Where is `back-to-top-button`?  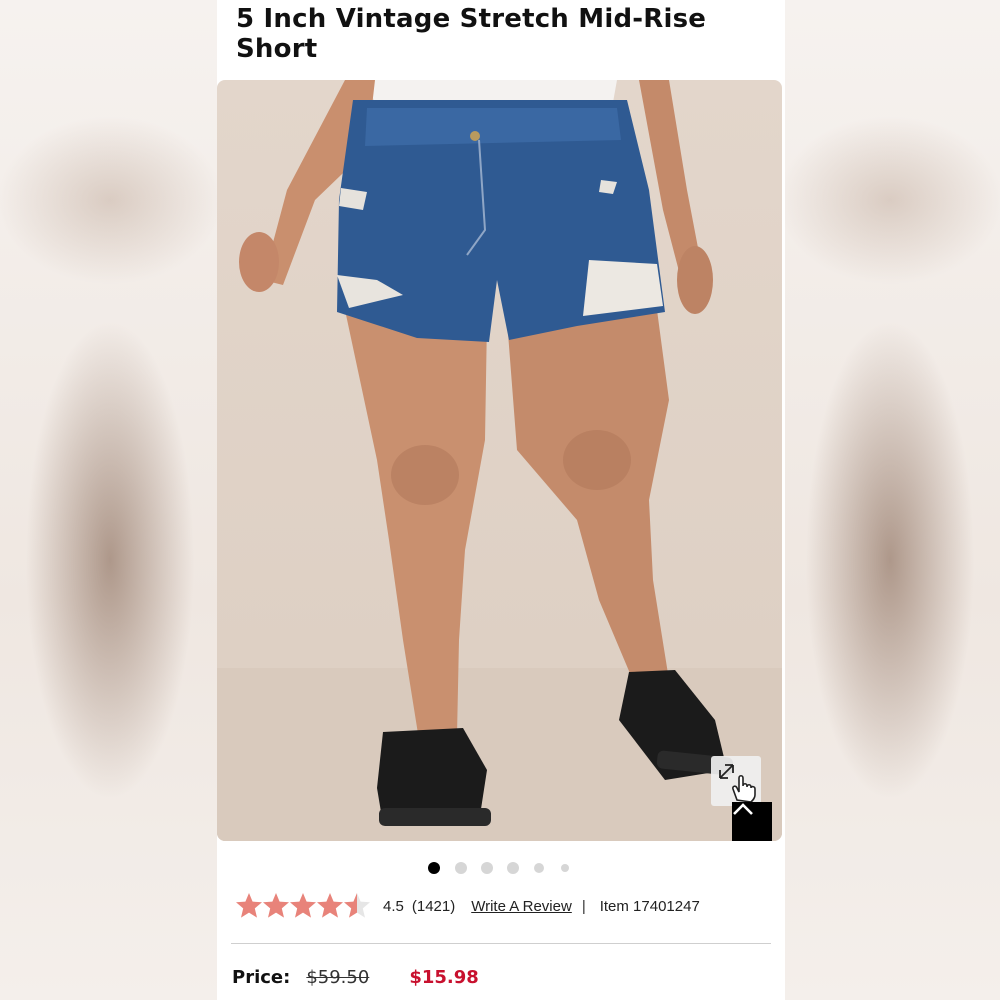
back-to-top-button is located at coordinates (752, 821).